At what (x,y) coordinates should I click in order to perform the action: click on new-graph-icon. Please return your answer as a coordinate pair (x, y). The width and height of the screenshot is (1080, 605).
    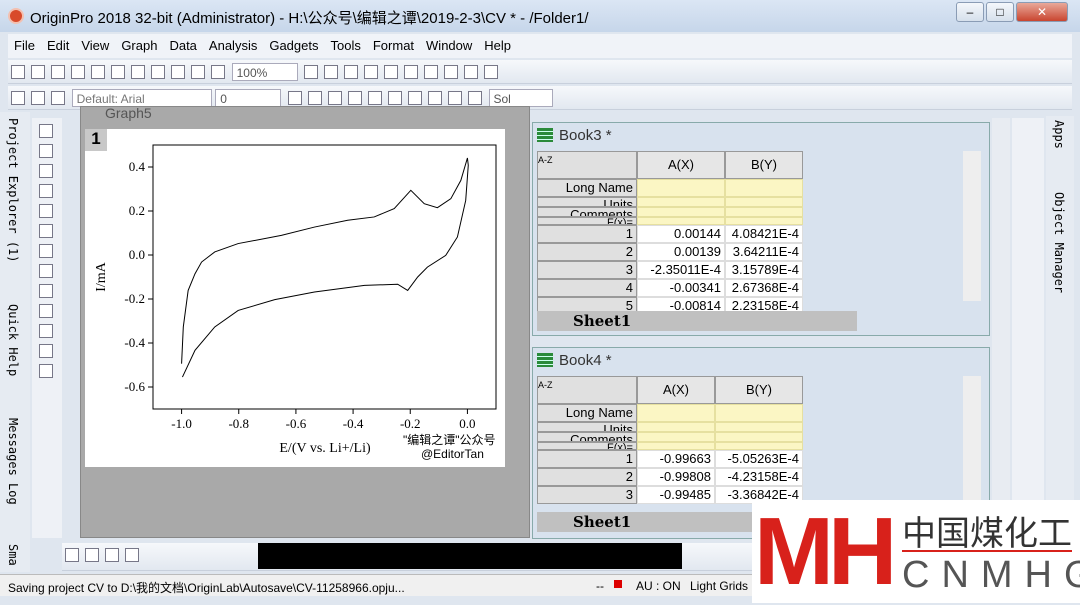
    Looking at the image, I should click on (78, 72).